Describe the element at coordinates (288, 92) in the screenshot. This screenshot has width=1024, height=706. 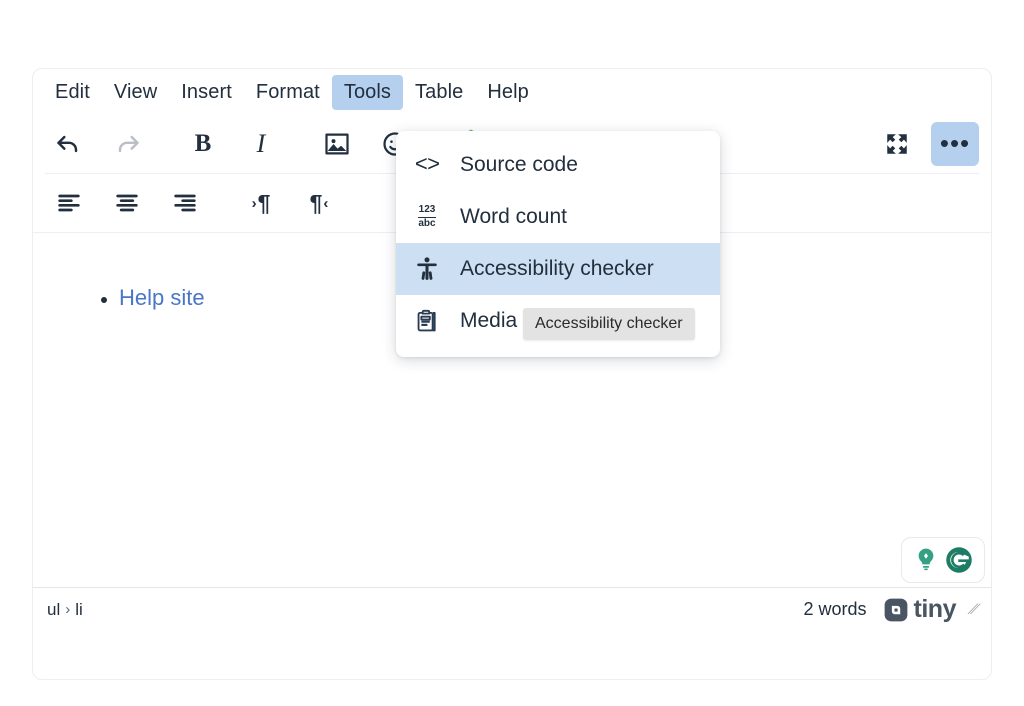
I see `menubar-item-format: Format` at that location.